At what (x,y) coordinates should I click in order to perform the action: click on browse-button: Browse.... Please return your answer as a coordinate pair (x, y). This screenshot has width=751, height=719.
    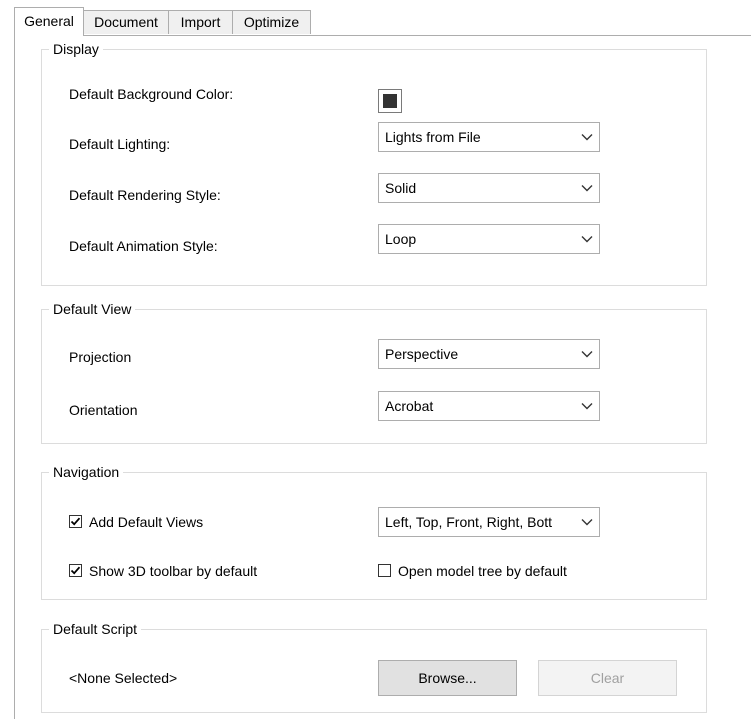
    Looking at the image, I should click on (447, 678).